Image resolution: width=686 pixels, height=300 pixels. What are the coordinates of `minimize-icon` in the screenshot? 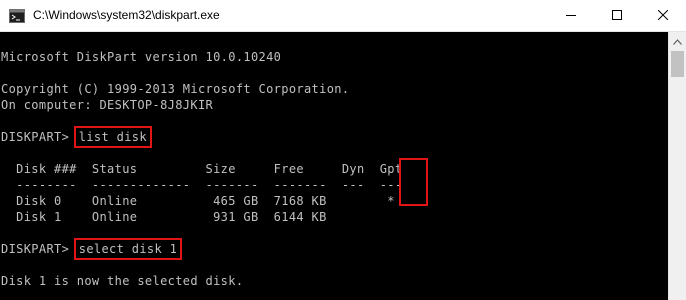 It's located at (571, 16).